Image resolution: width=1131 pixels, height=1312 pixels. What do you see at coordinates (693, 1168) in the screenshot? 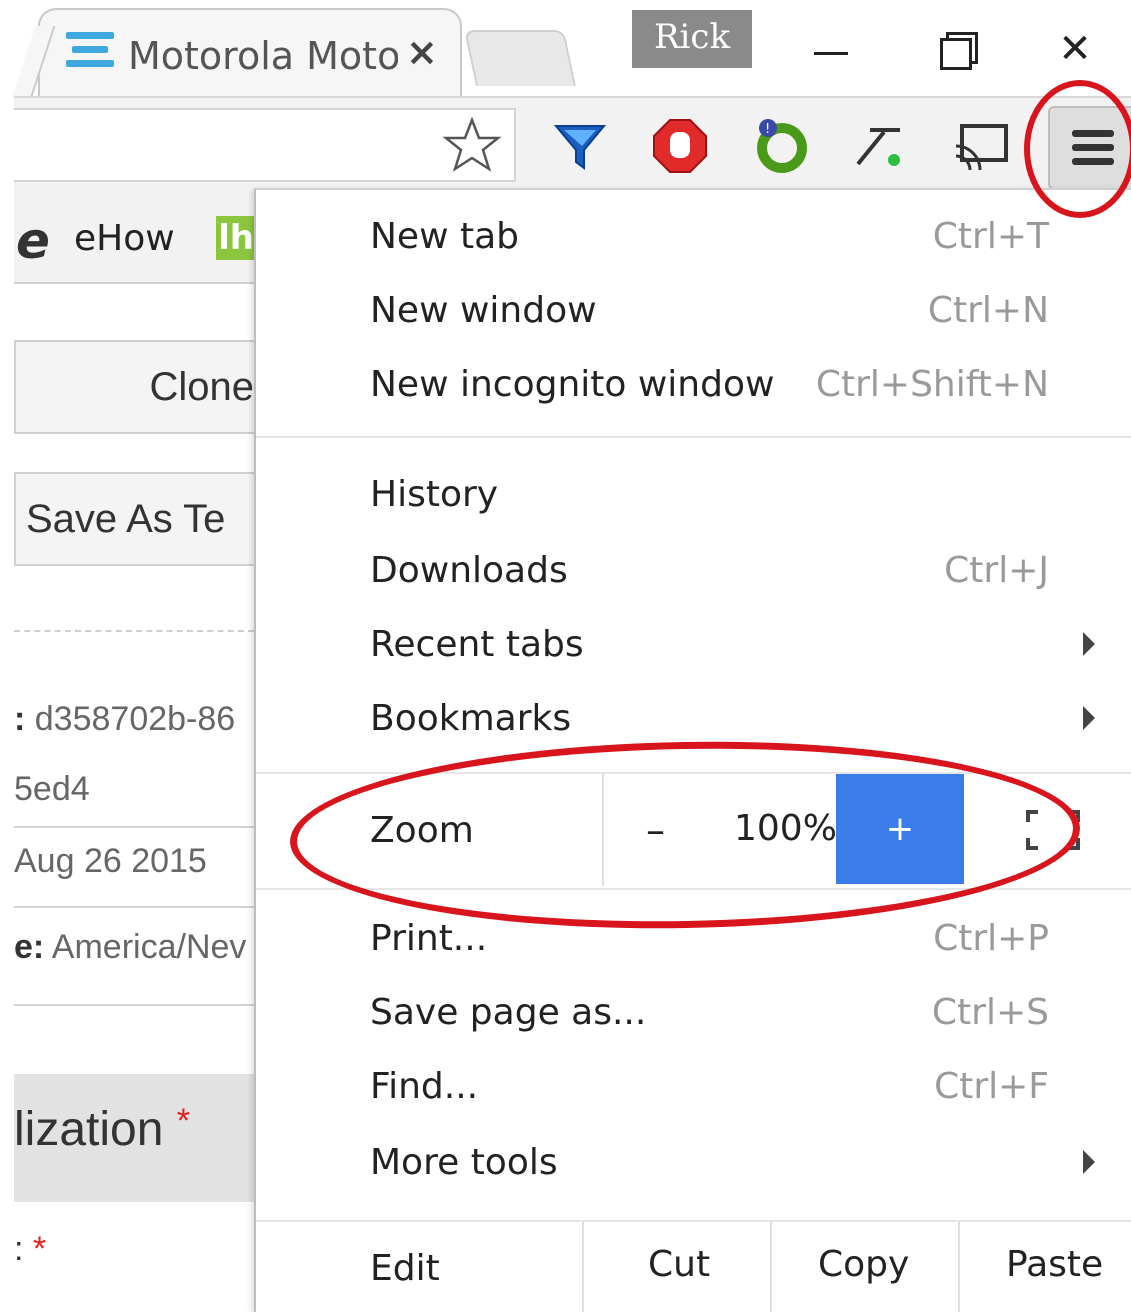
I see `menu-item-more-tools: More tools` at bounding box center [693, 1168].